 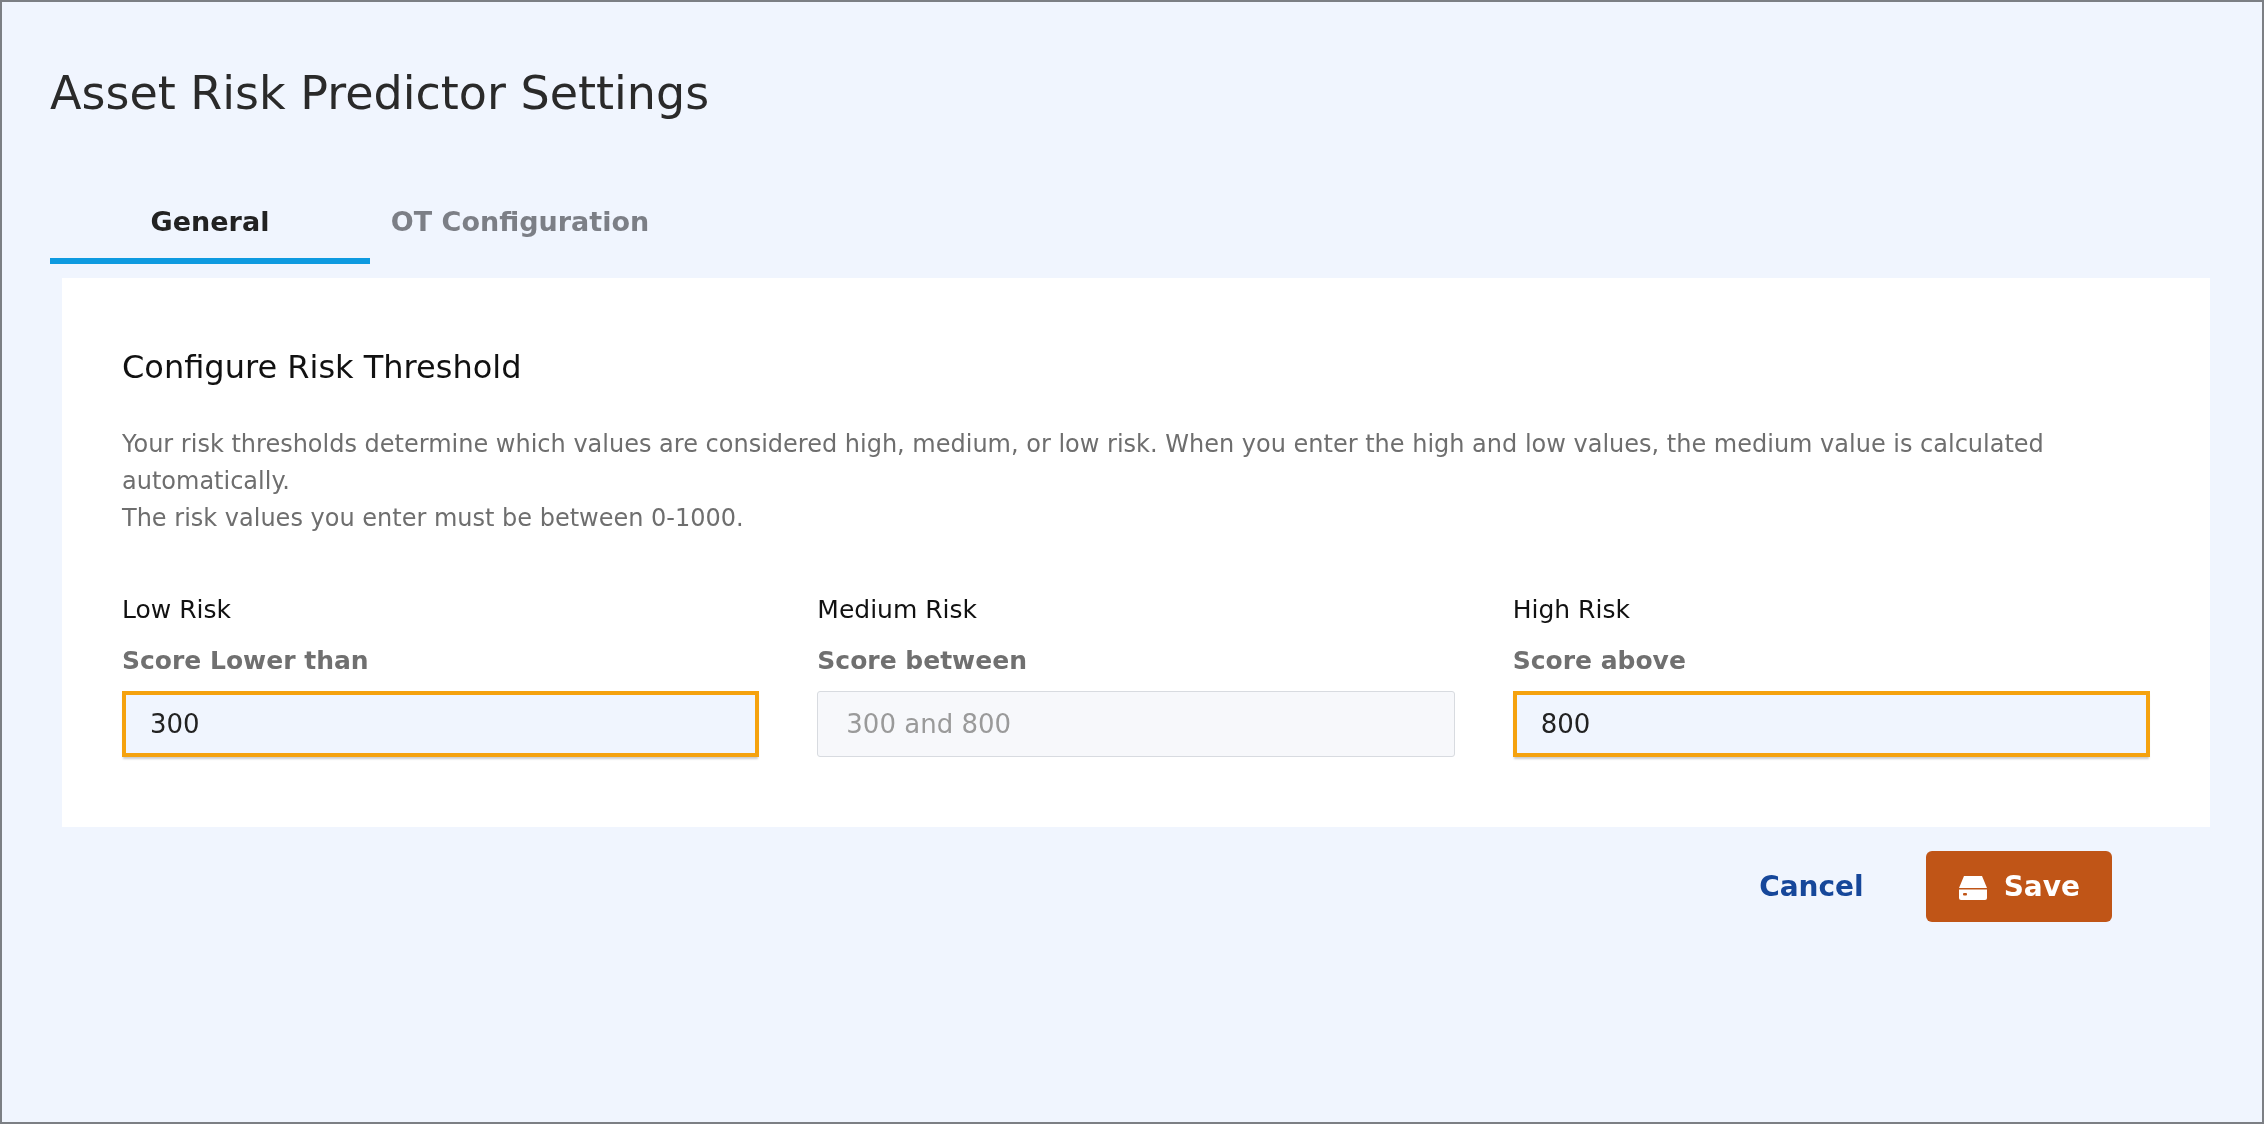 I want to click on description-text: Your risk thresholds determine which values are considered high, medium, or low risk. When you enter the high and low values, the medium value is calculated automatically., so click(x=1083, y=463).